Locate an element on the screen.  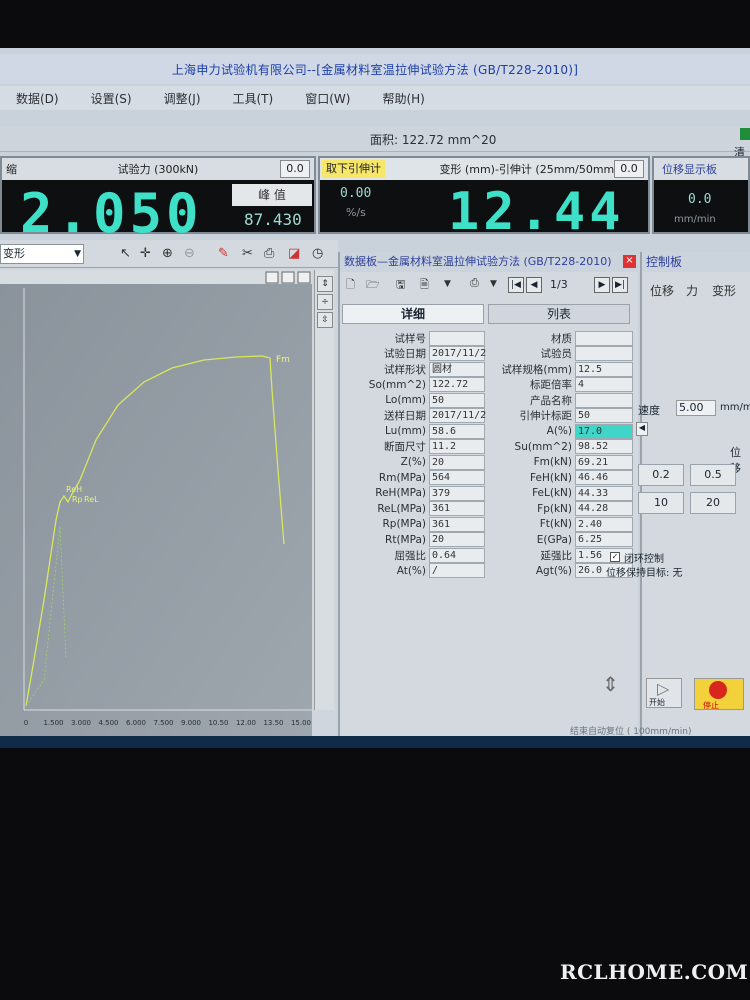
prev-page-button: ◀ is located at coordinates (534, 285).